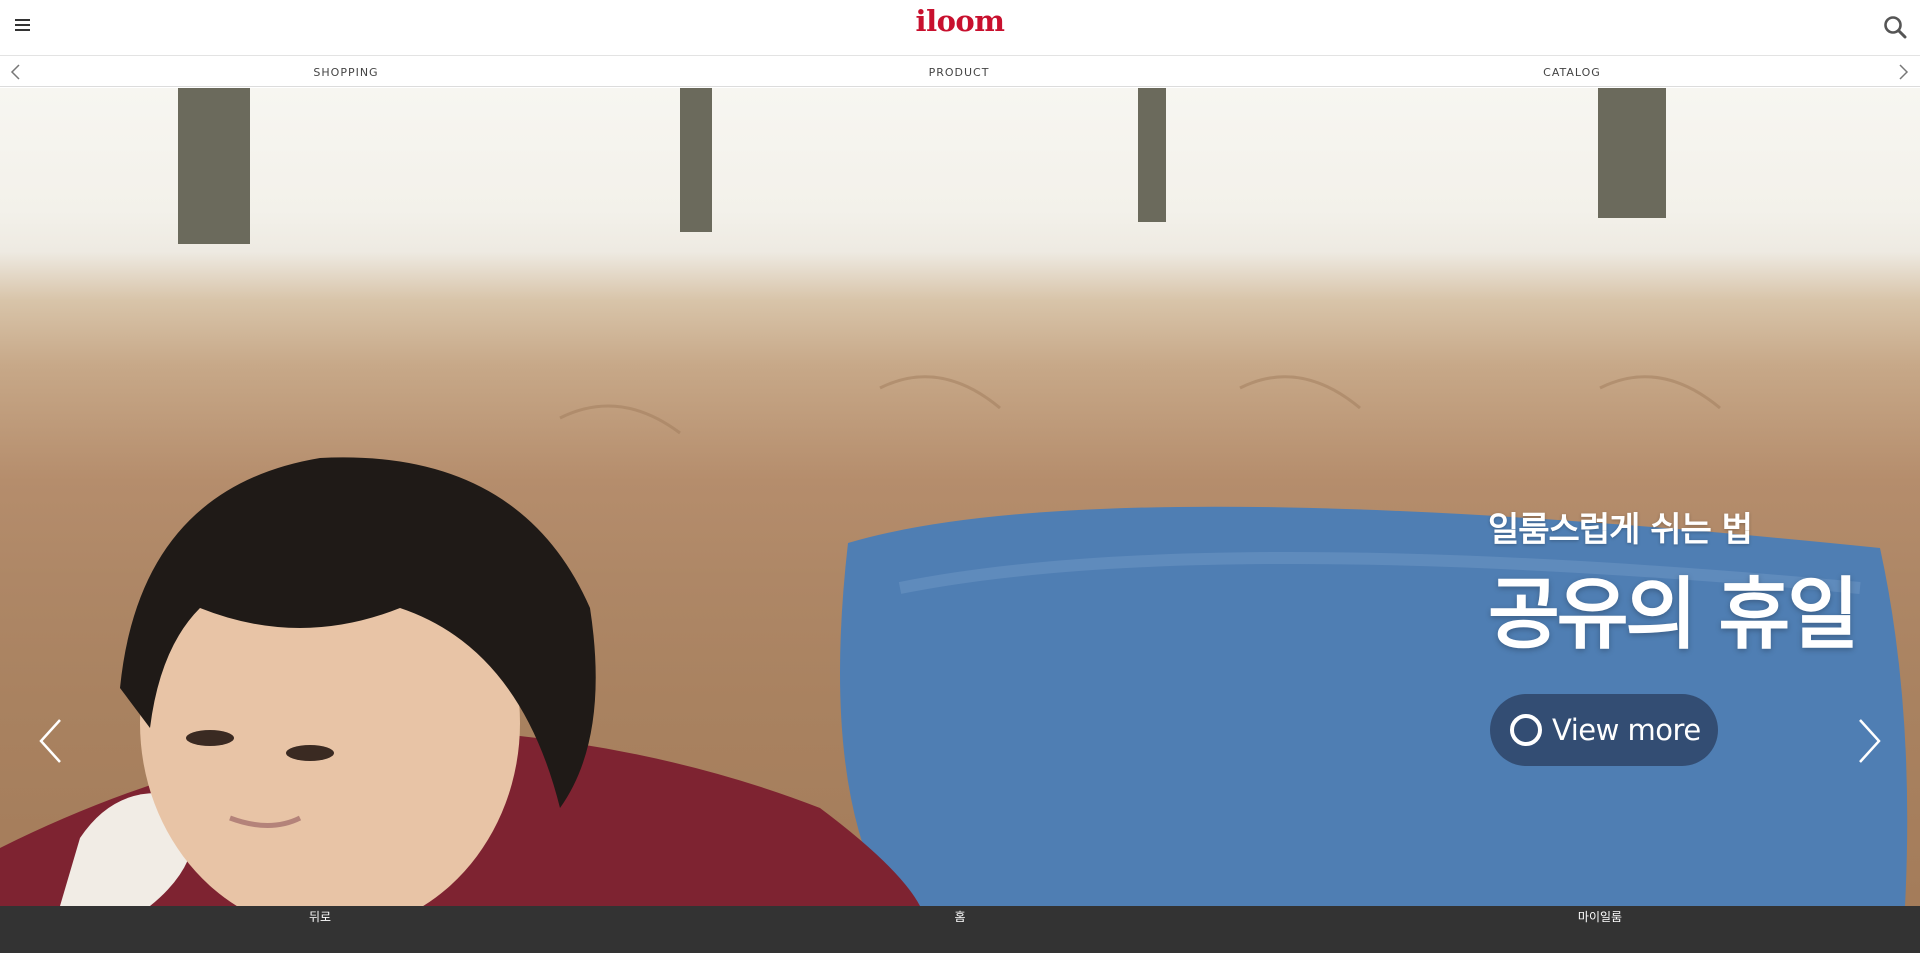 Image resolution: width=1920 pixels, height=953 pixels. Describe the element at coordinates (1903, 72) in the screenshot. I see `chevron-right-icon` at that location.